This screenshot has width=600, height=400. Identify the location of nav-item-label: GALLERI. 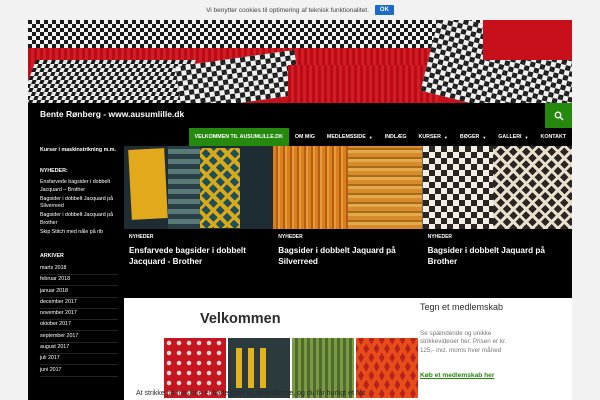
(510, 137).